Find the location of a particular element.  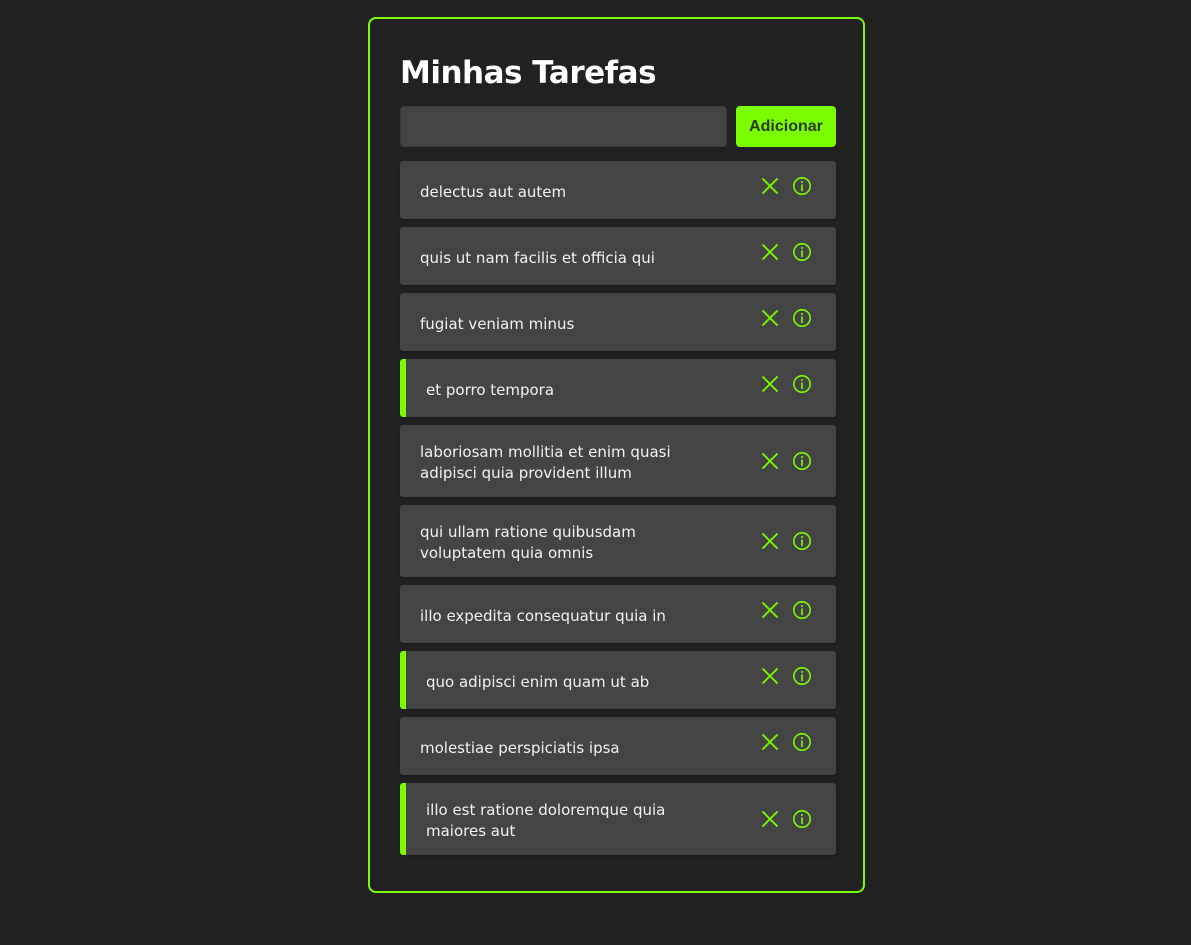

task-text: et porro tempora is located at coordinates (490, 389).